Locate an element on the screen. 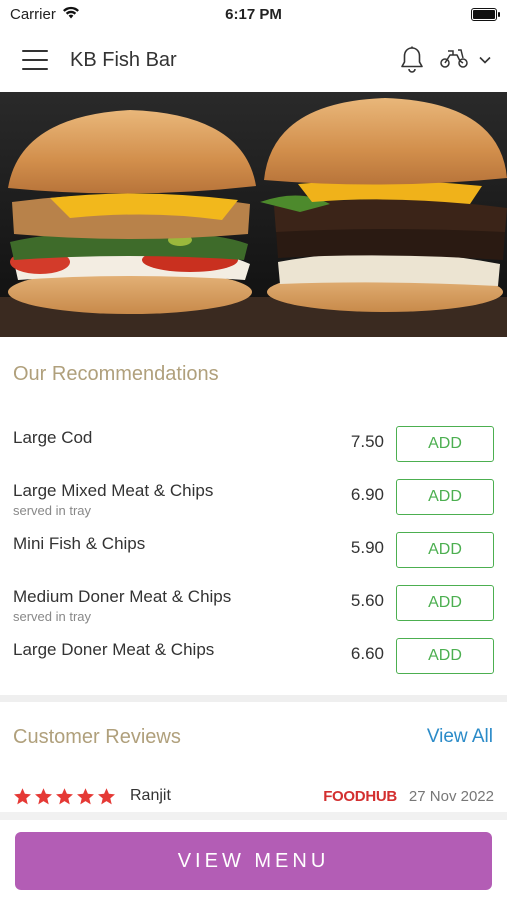 This screenshot has height=900, width=507. bottom-bar: VIEW MENU is located at coordinates (253, 856).